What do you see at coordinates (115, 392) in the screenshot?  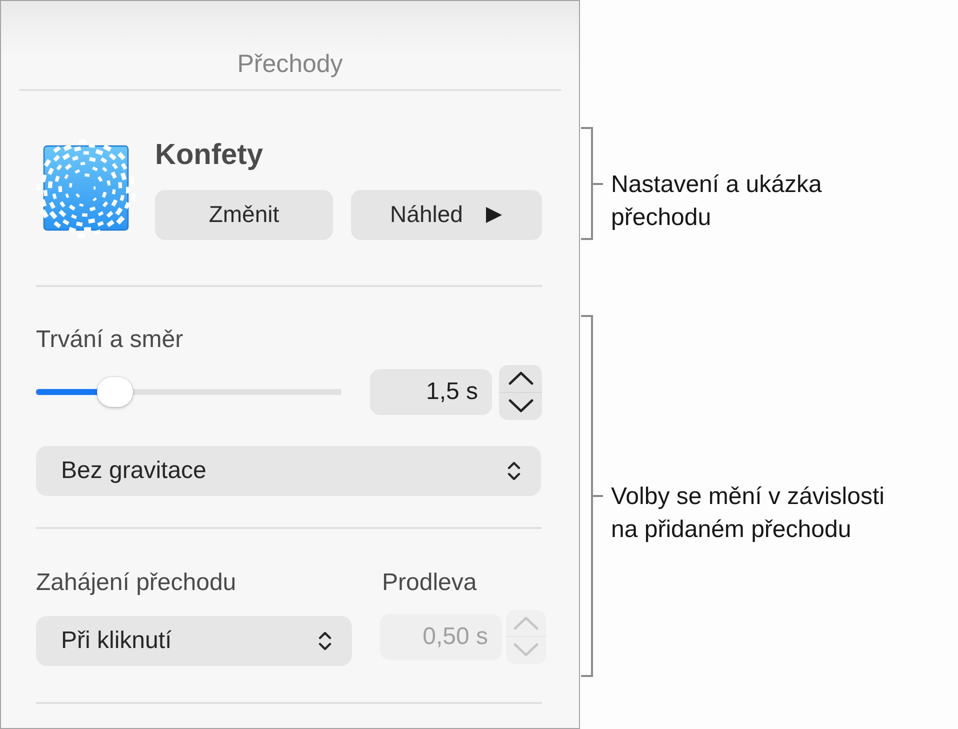 I see `slider-thumb` at bounding box center [115, 392].